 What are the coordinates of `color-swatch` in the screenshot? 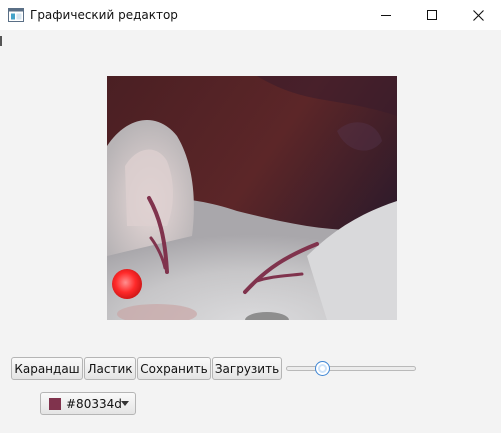 It's located at (55, 404).